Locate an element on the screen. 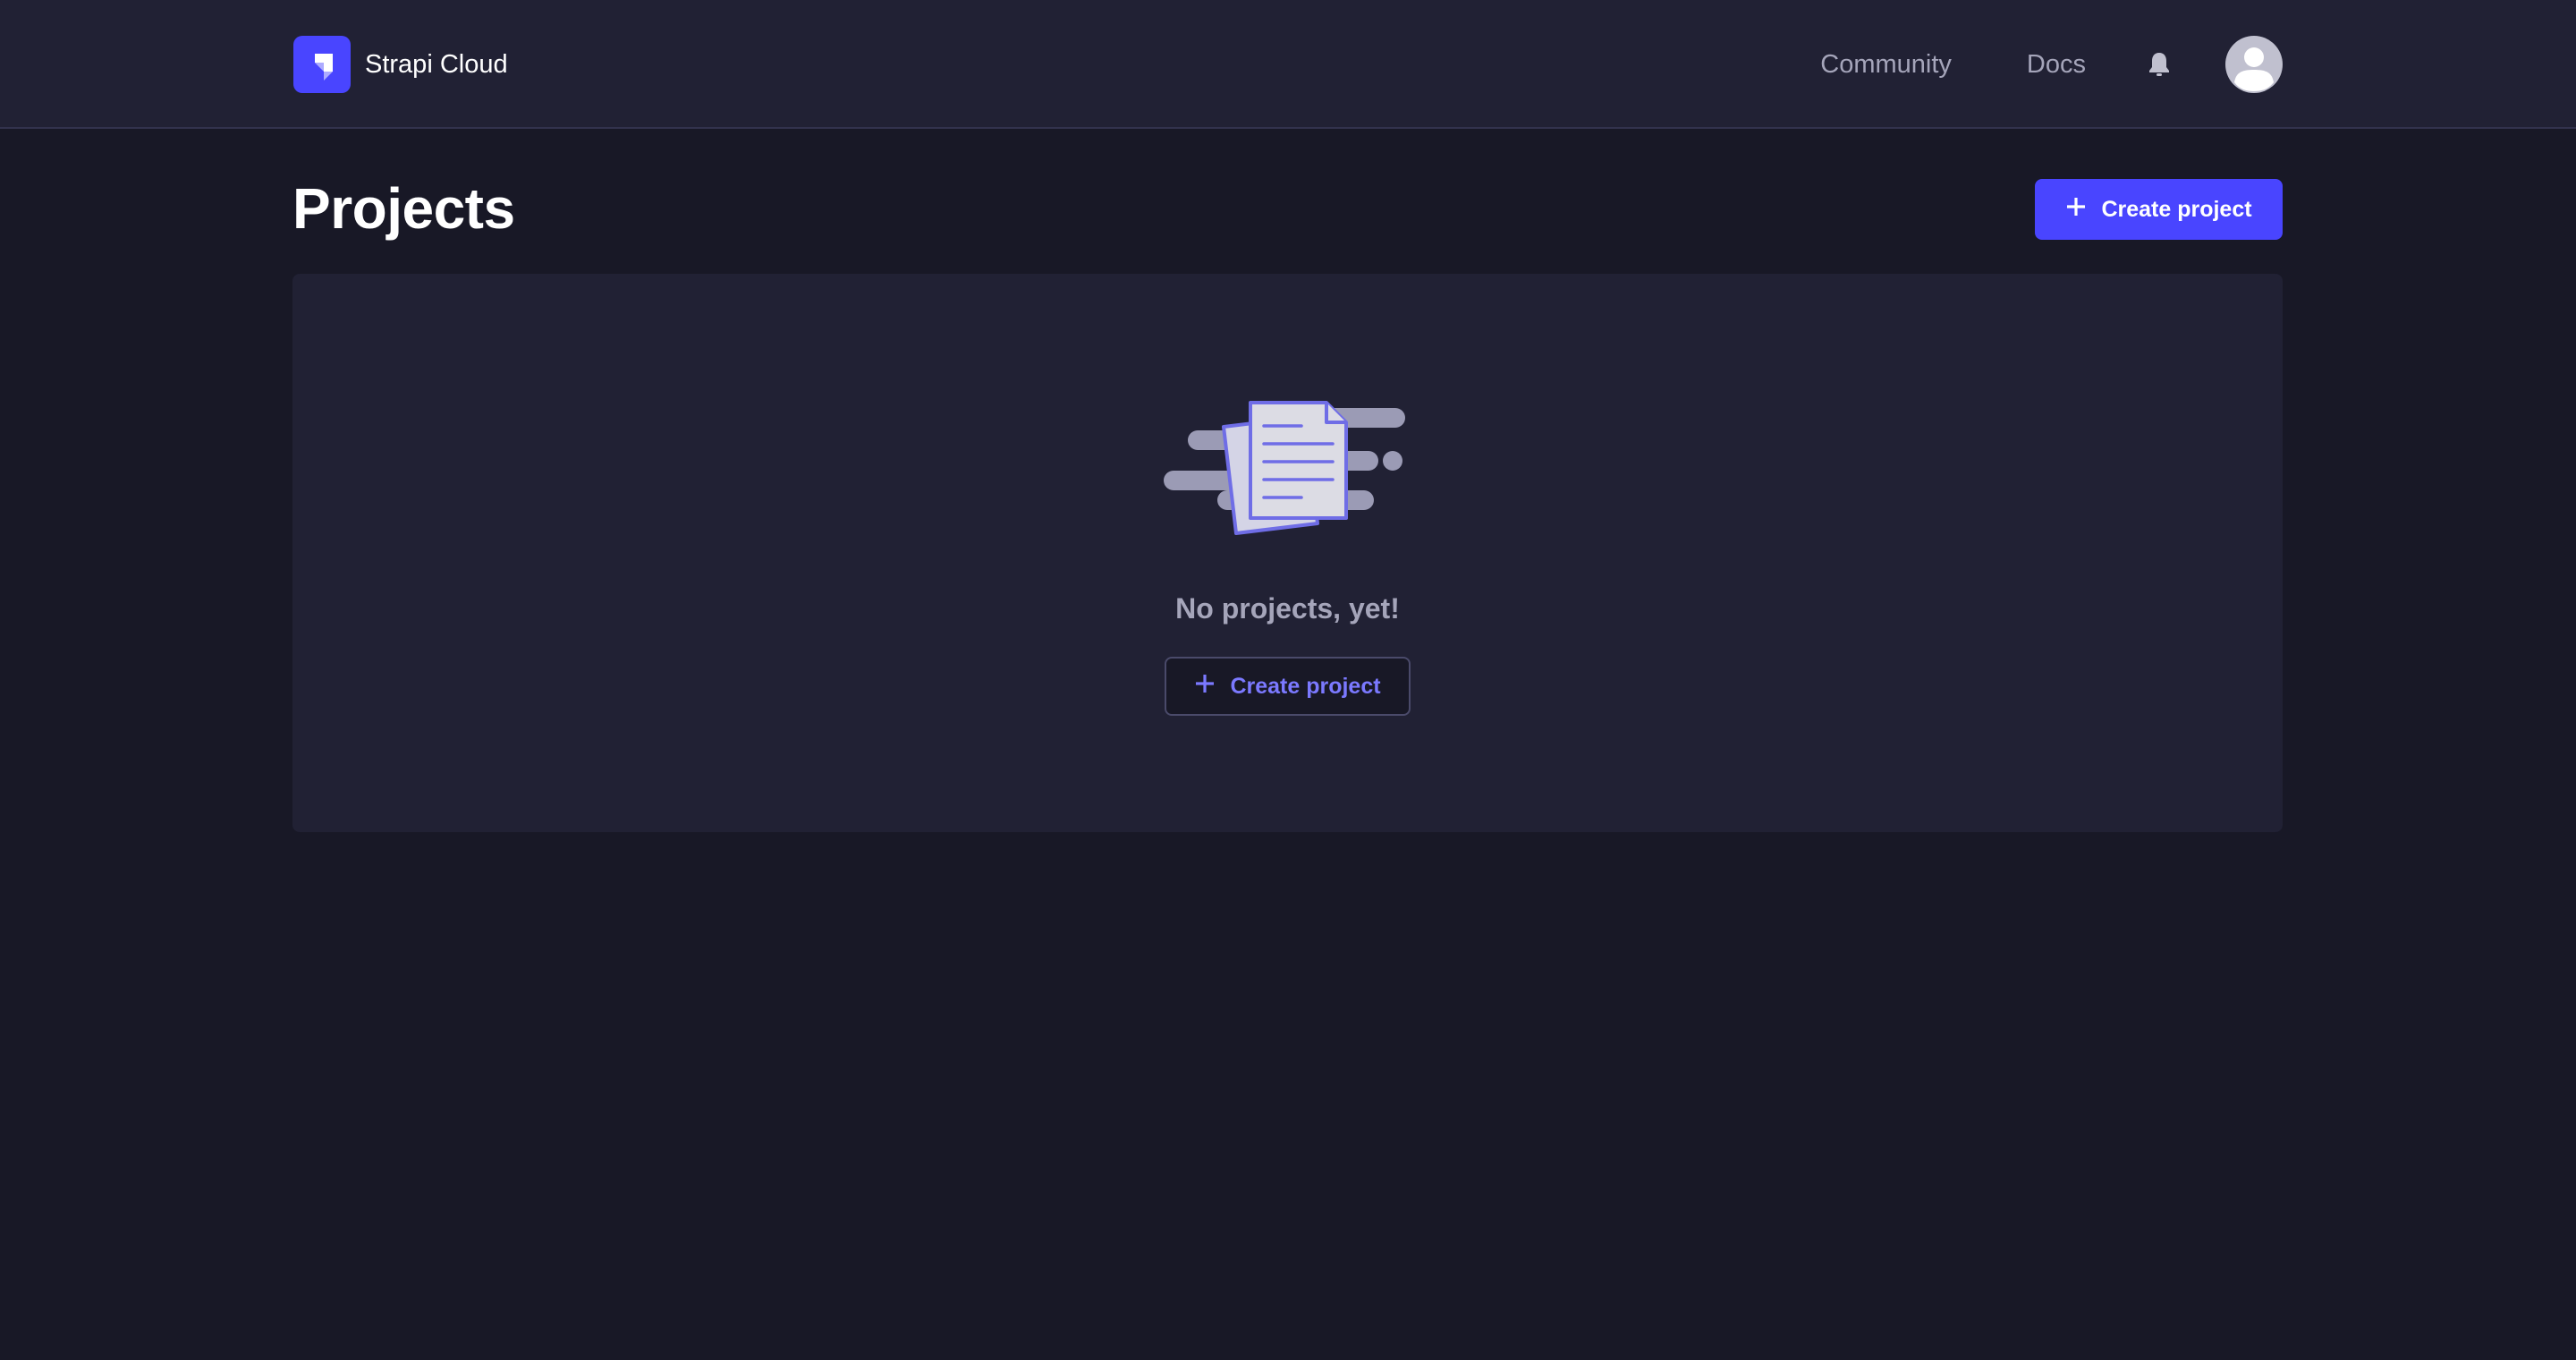  create-project-label: Create project is located at coordinates (2176, 209).